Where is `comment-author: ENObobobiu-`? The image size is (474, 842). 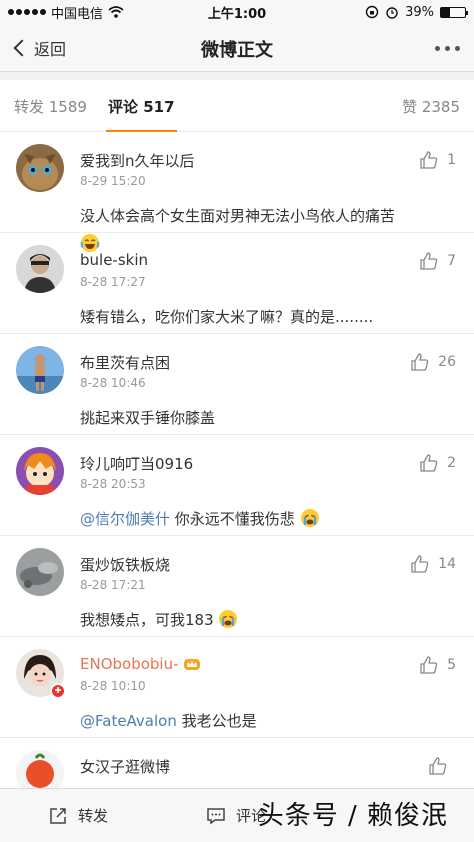 comment-author: ENObobobiu- is located at coordinates (140, 664).